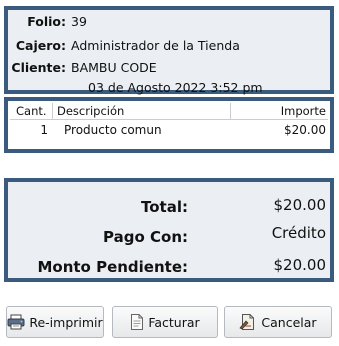 The image size is (339, 346). I want to click on column-header-qty: Cant., so click(31, 111).